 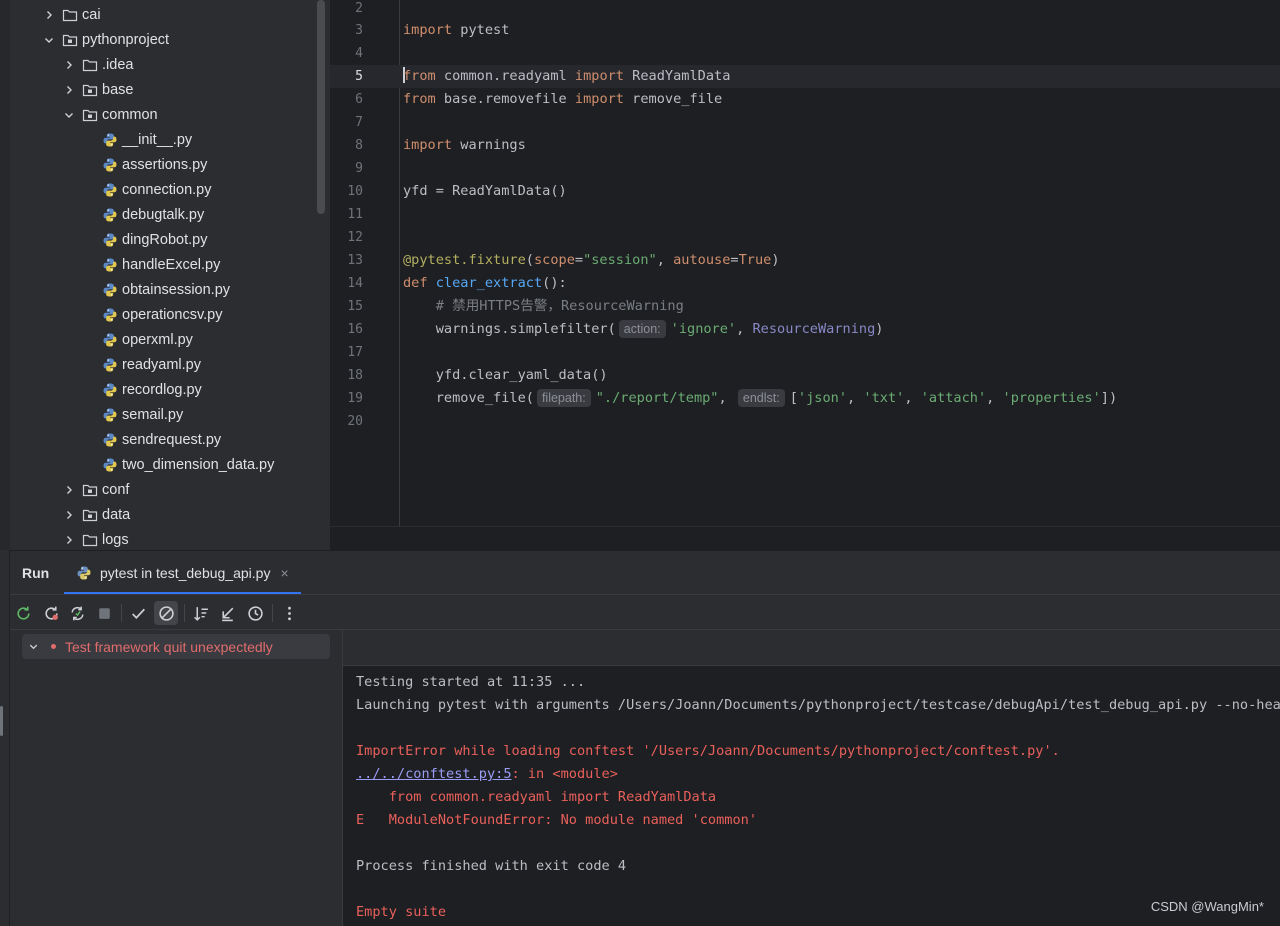 I want to click on tree-item-recordlog-py: recordlog.py, so click(x=142, y=389).